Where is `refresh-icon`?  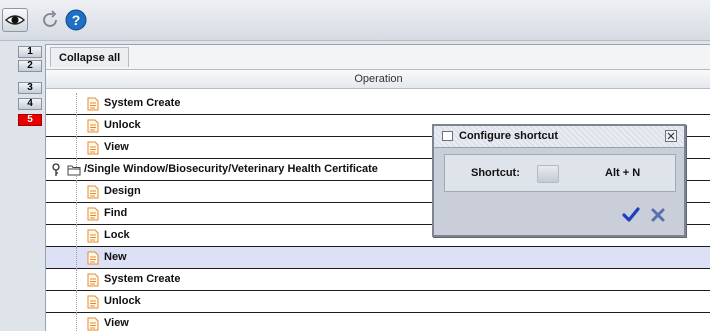
refresh-icon is located at coordinates (50, 18).